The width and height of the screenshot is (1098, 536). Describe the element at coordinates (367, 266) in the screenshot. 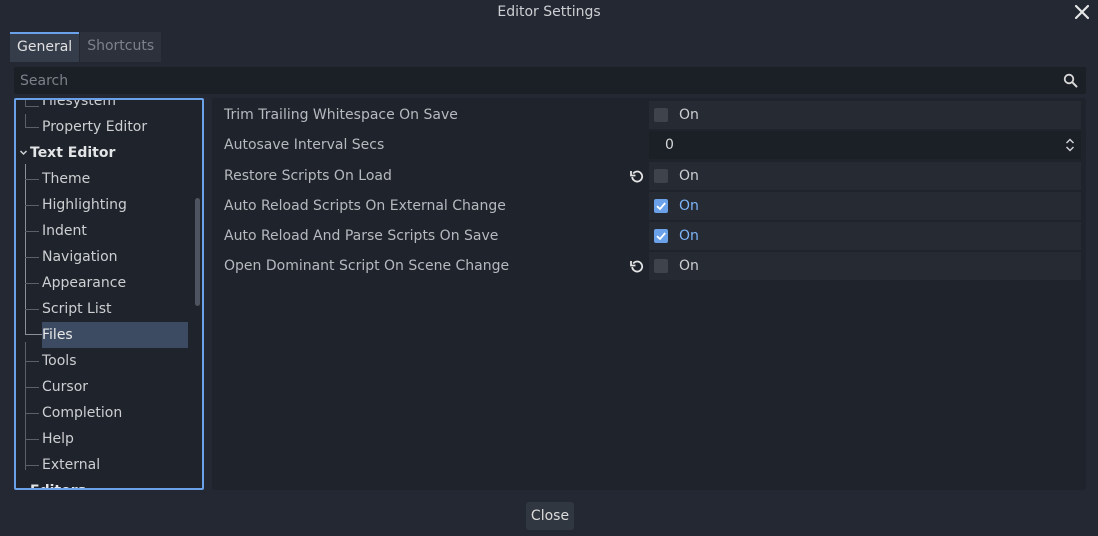

I see `setting-label: Open Dominant Script On Scene Change` at that location.